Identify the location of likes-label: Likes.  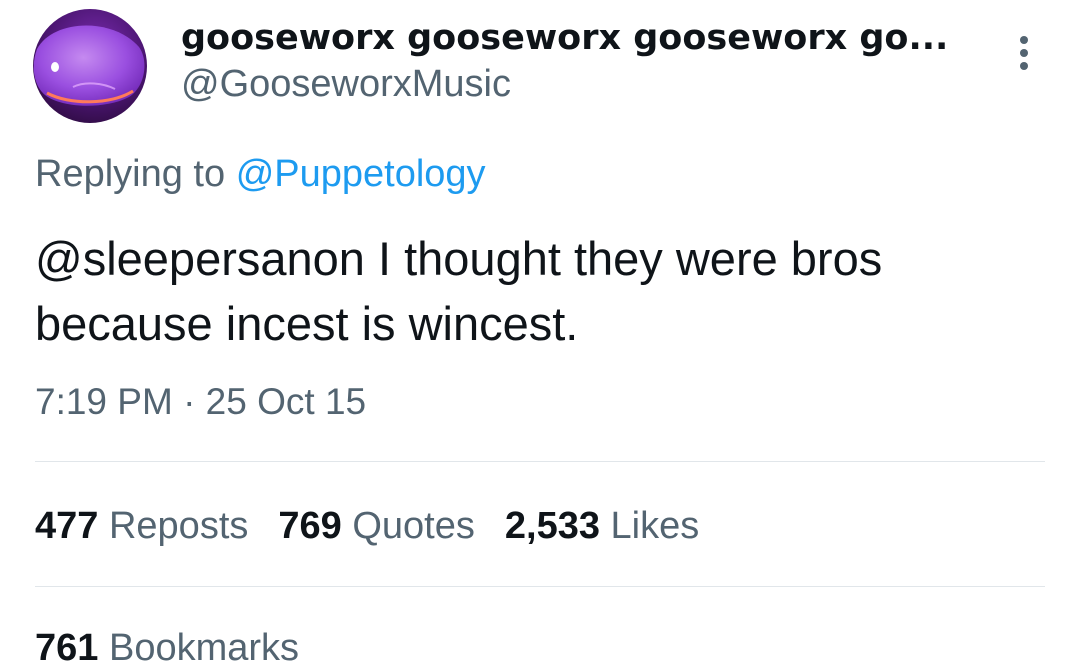
(655, 526).